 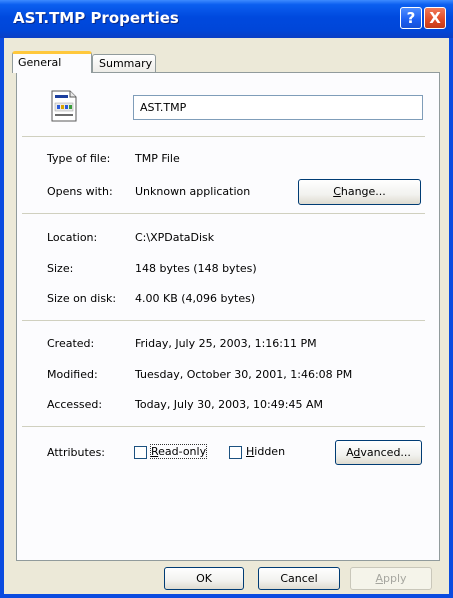 I want to click on apply-button-rest: pply, so click(x=395, y=578).